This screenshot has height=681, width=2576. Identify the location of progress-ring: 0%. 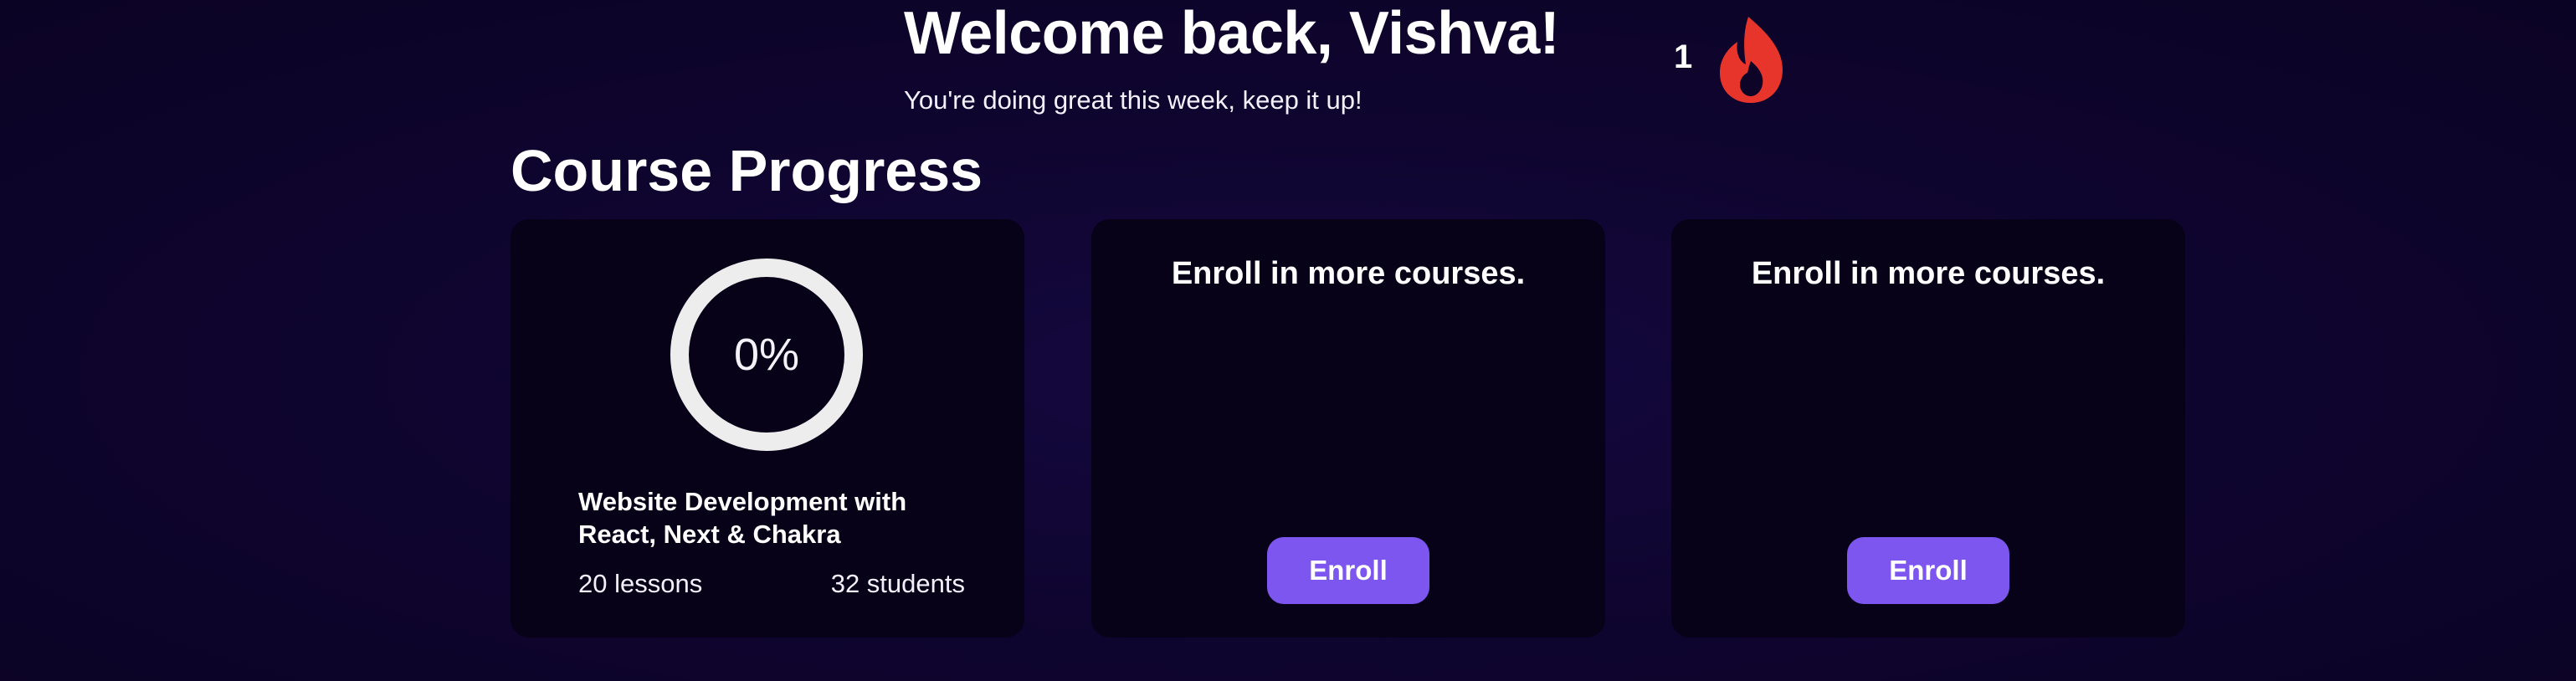
(767, 355).